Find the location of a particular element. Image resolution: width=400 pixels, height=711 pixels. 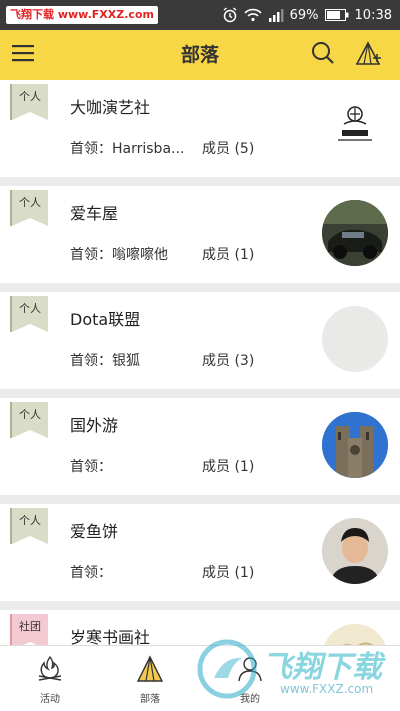

nav-tribe: 部落 is located at coordinates (150, 679).